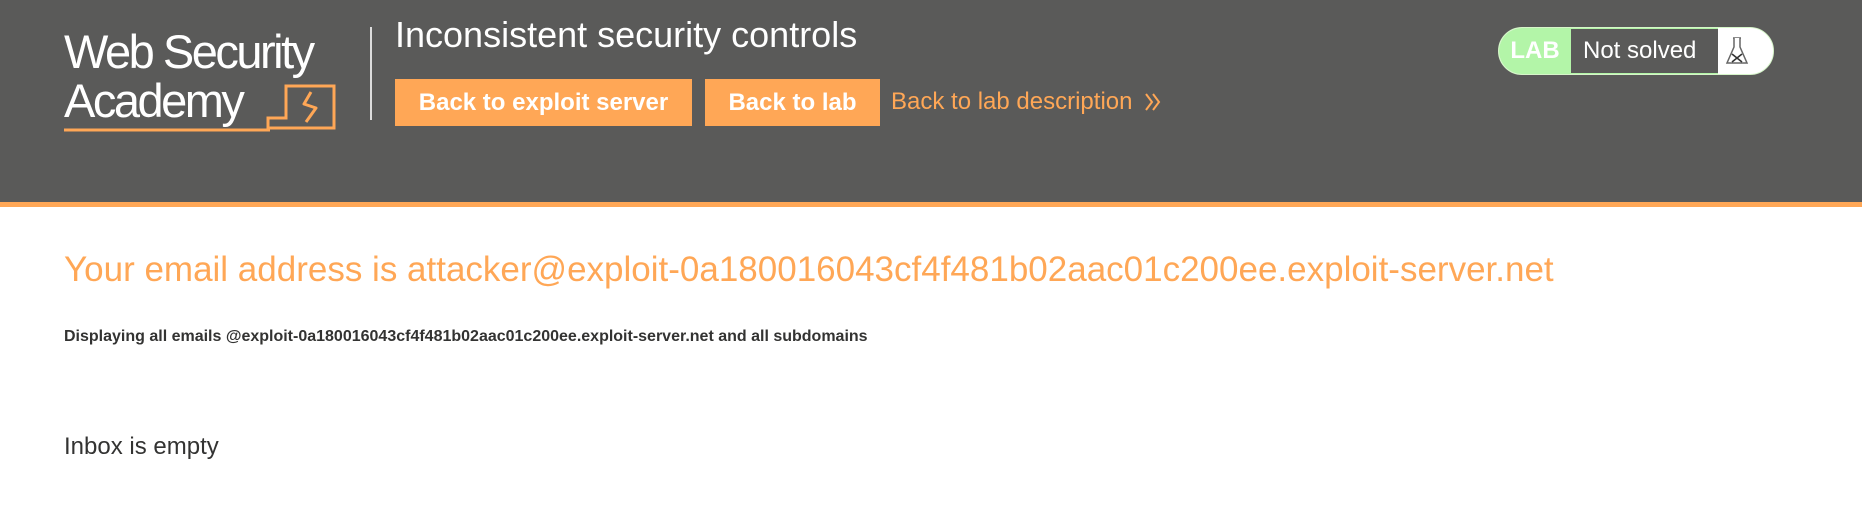  Describe the element at coordinates (1012, 101) in the screenshot. I see `back-to-lab-description-label: Back to lab description` at that location.